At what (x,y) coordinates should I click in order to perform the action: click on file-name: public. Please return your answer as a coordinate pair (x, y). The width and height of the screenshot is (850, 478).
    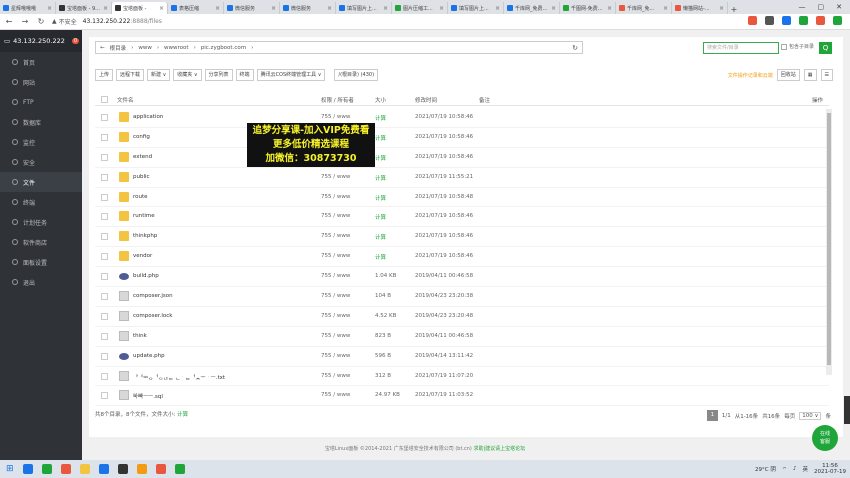
    Looking at the image, I should click on (141, 177).